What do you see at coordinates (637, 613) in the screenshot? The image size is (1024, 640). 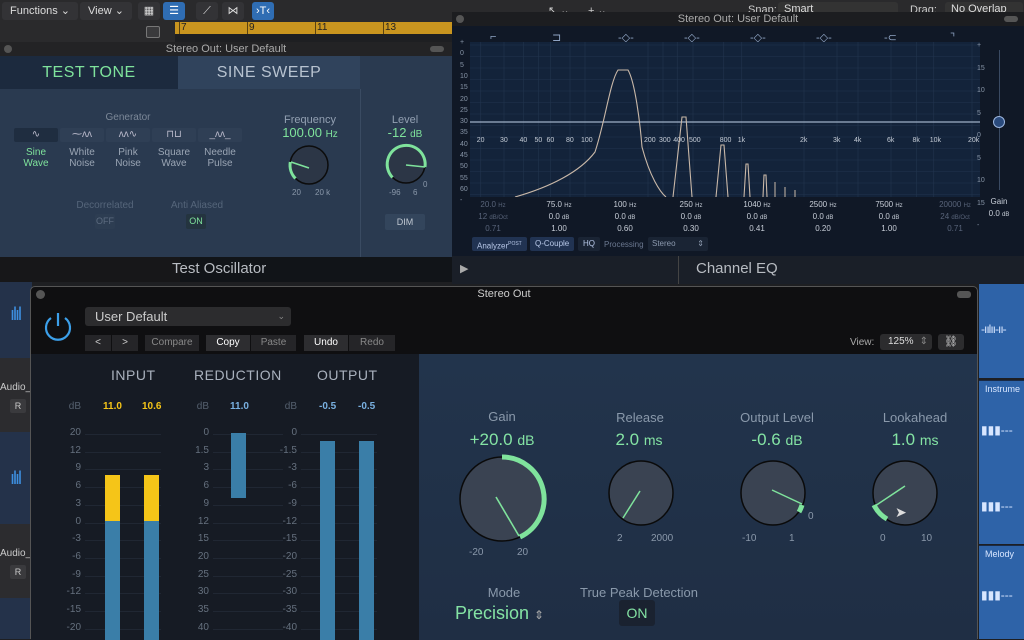 I see `true-peak-toggle: ON` at bounding box center [637, 613].